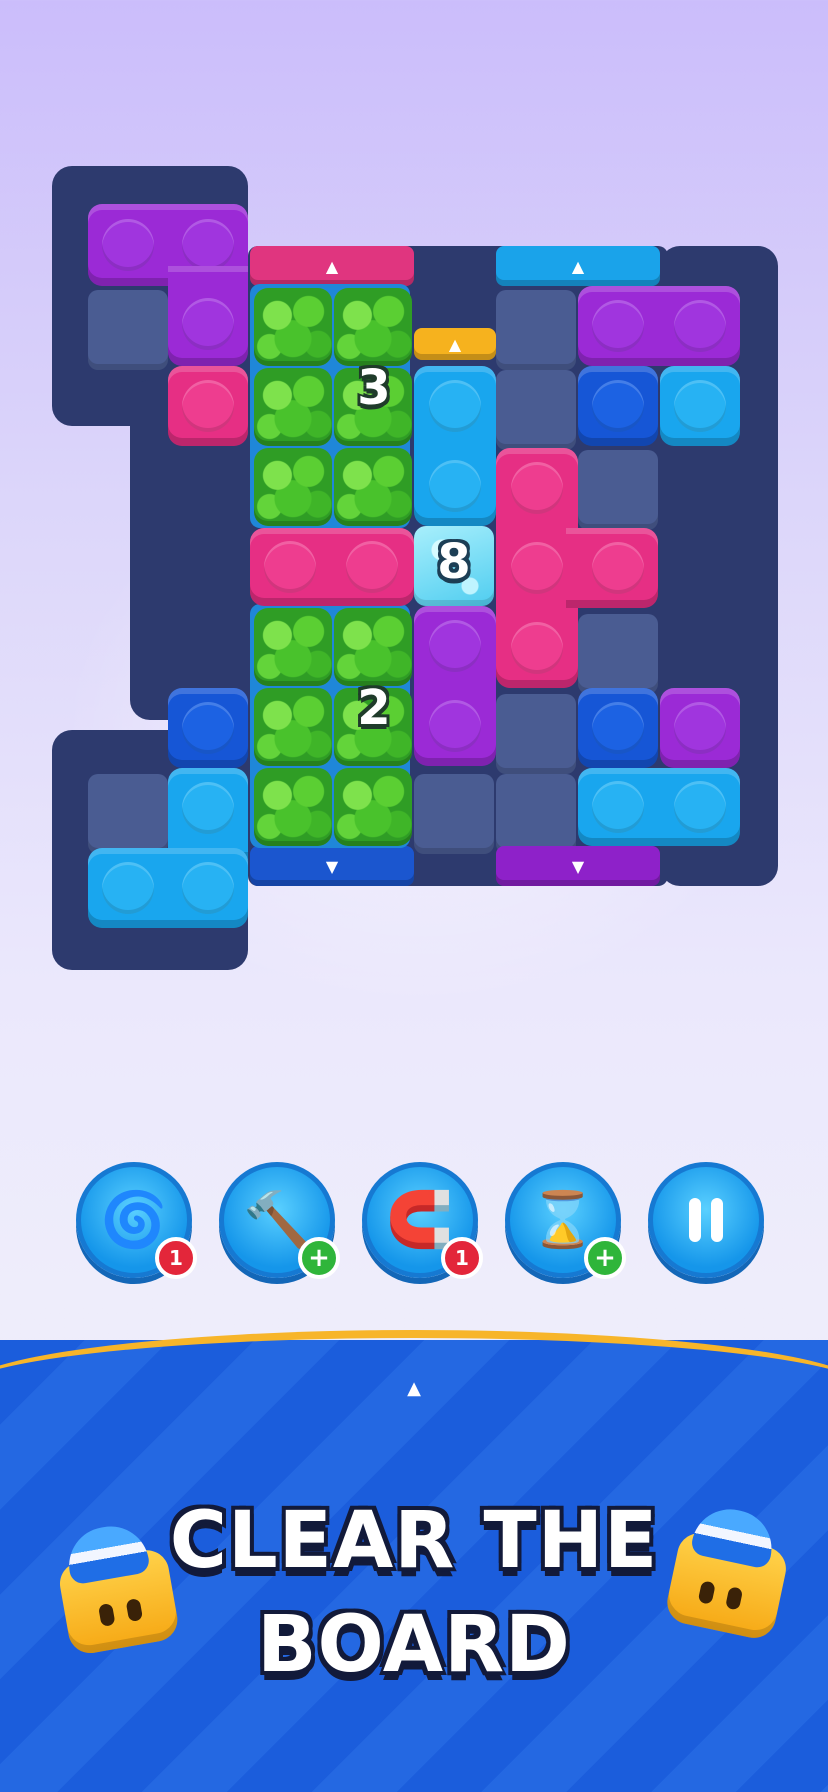  I want to click on grass-counter-bottom: 2, so click(374, 708).